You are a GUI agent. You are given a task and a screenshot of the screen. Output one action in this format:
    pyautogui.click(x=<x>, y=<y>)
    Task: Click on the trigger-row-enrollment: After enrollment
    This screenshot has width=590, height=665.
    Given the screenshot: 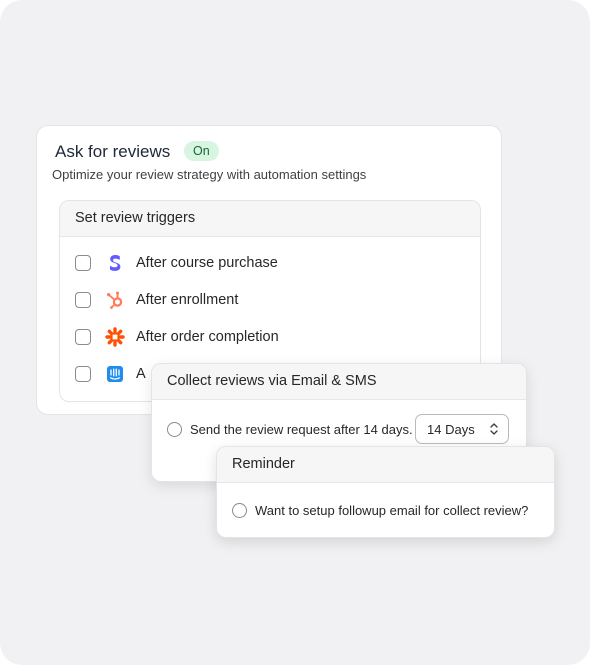 What is the action you would take?
    pyautogui.click(x=156, y=300)
    